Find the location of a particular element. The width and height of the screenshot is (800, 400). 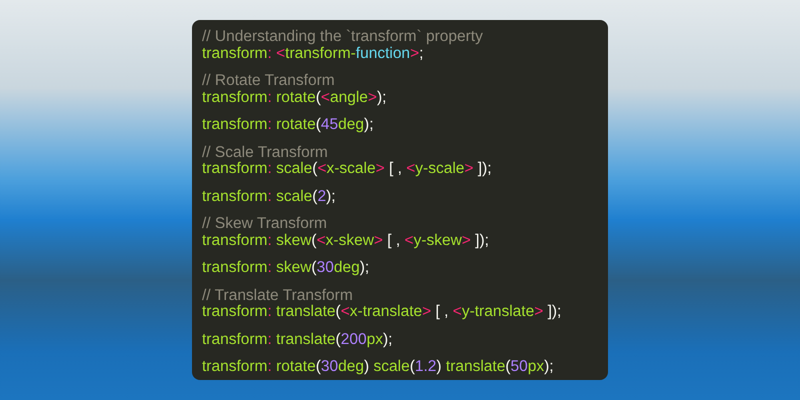

code-line: transform: rotate(30deg) scale(1.2) translate(50px); is located at coordinates (378, 367).